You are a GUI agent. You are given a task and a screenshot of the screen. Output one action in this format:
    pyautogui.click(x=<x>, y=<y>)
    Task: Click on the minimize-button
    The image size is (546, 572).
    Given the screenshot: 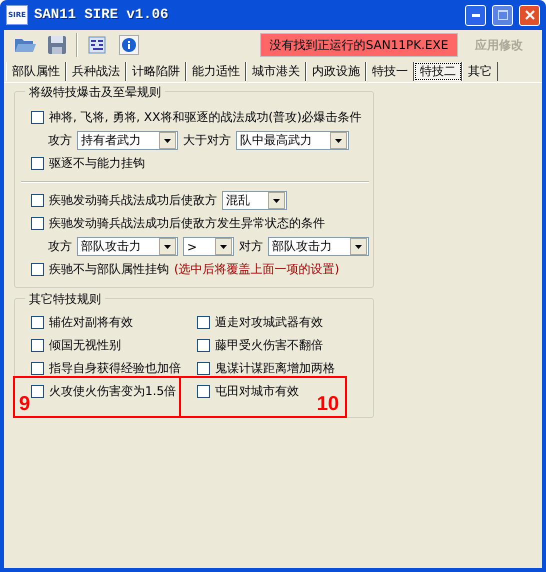 What is the action you would take?
    pyautogui.click(x=475, y=15)
    